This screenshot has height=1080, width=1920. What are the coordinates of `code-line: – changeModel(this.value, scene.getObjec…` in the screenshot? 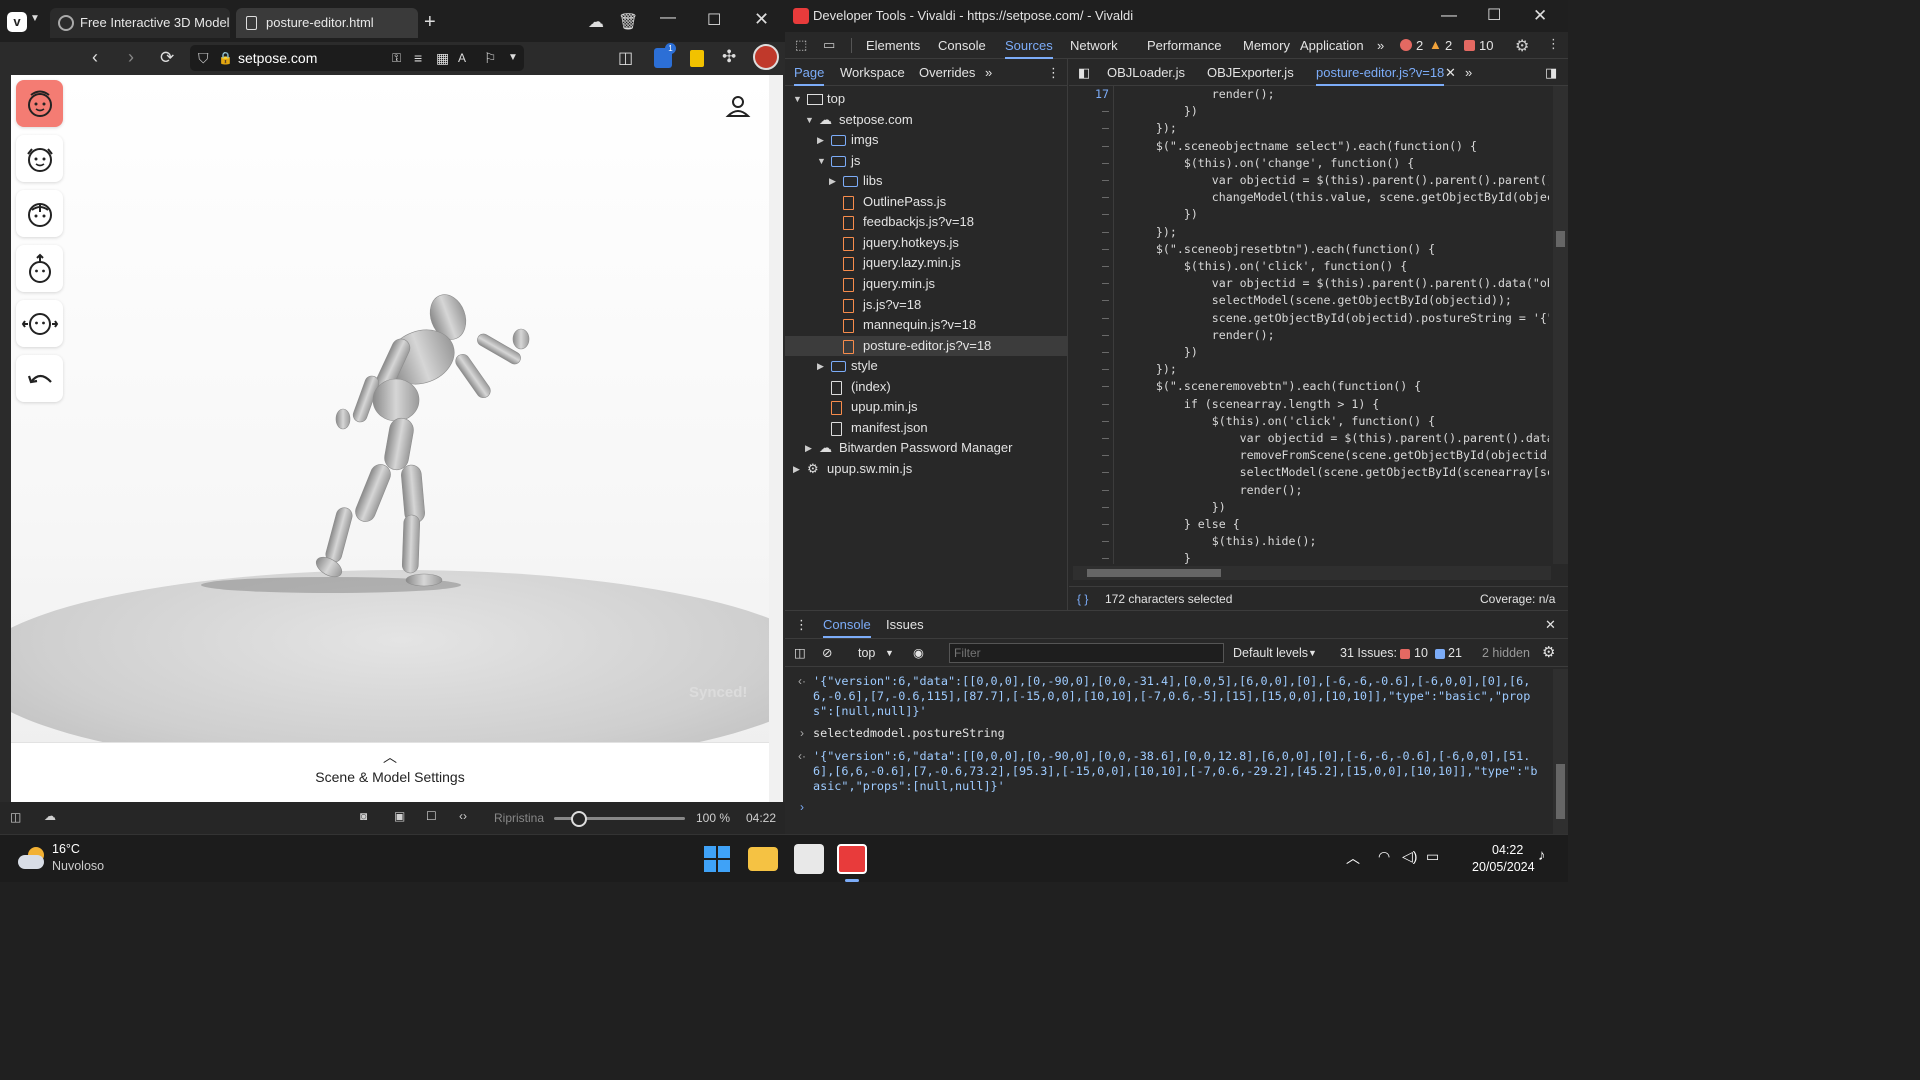 It's located at (1309, 197).